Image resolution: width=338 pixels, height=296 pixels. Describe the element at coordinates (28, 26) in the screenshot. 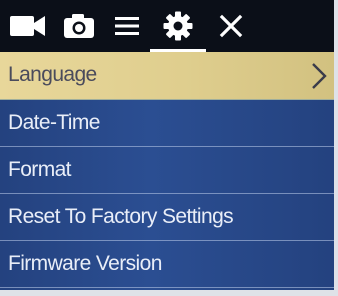

I see `video-camera-icon` at that location.